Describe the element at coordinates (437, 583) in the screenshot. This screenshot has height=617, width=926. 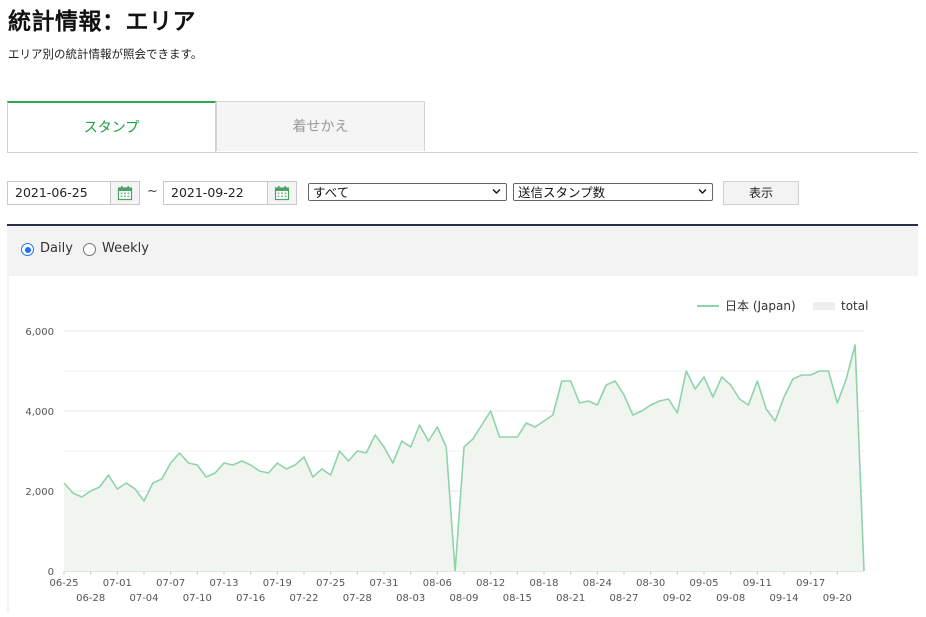
I see `x-tick-label: 08-06` at that location.